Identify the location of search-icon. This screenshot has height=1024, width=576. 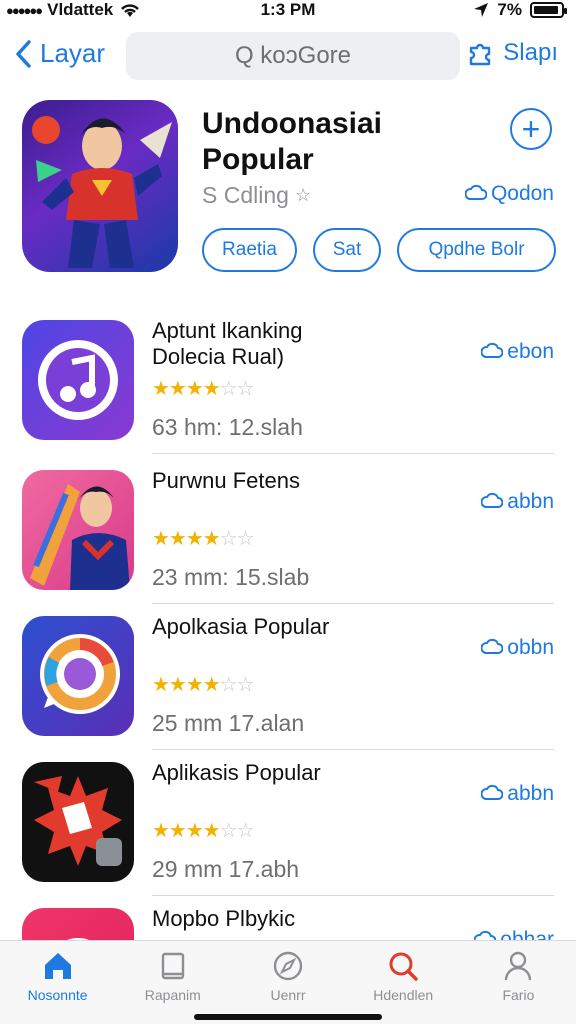
(403, 966).